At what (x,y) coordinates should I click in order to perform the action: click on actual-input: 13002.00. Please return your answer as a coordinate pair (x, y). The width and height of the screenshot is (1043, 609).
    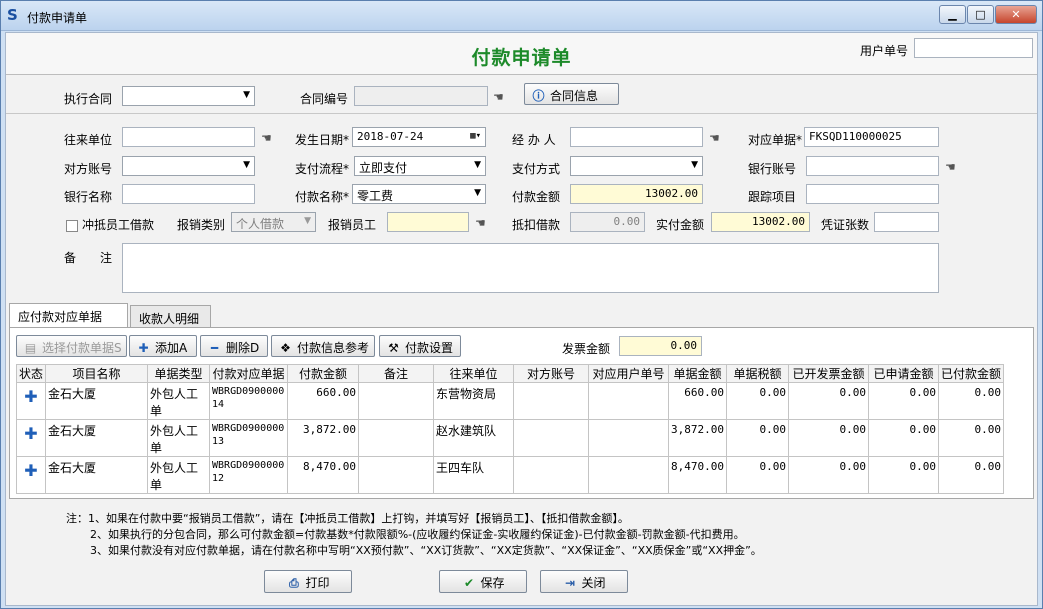
    Looking at the image, I should click on (760, 222).